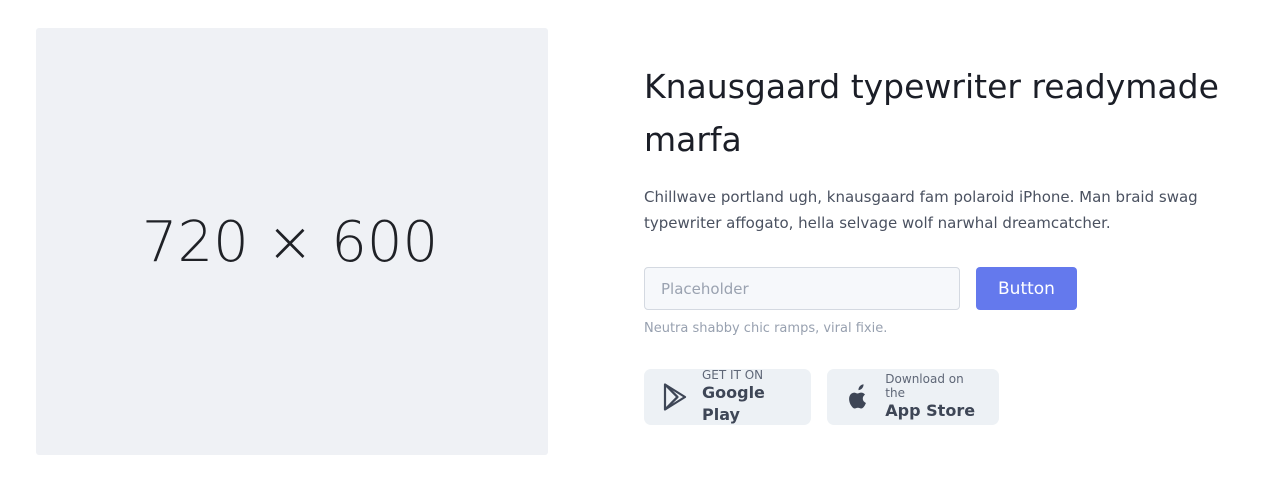 The width and height of the screenshot is (1270, 496). I want to click on app-store-text: Download on the App Store, so click(933, 397).